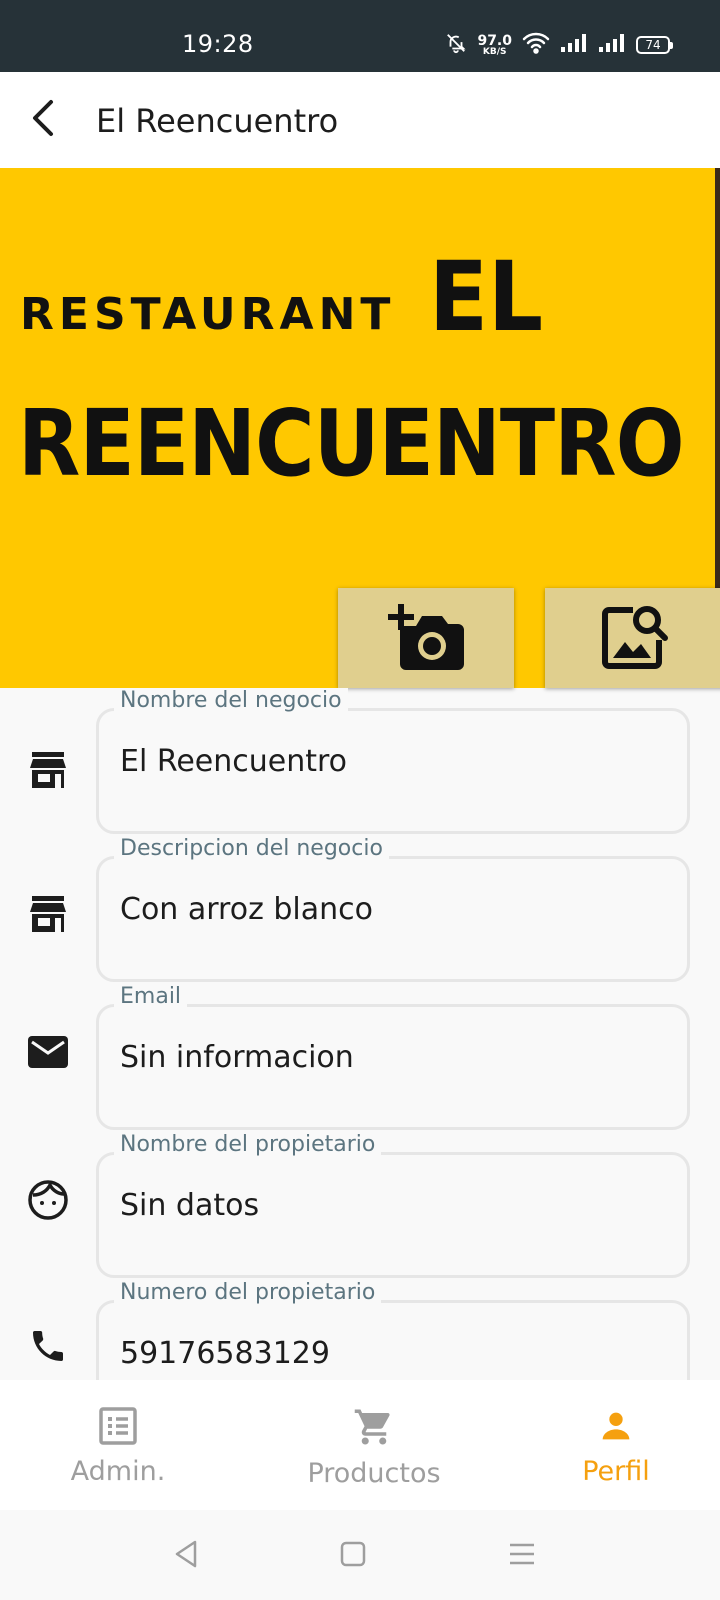 The width and height of the screenshot is (720, 1600). Describe the element at coordinates (48, 1052) in the screenshot. I see `email-icon` at that location.